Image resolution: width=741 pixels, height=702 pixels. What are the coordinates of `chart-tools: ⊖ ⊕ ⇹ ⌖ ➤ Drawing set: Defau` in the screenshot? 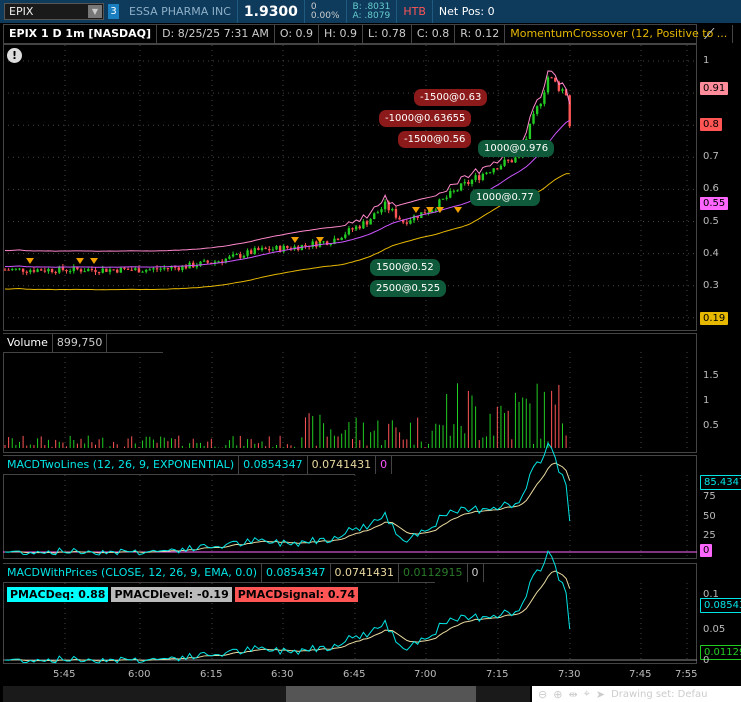 It's located at (636, 694).